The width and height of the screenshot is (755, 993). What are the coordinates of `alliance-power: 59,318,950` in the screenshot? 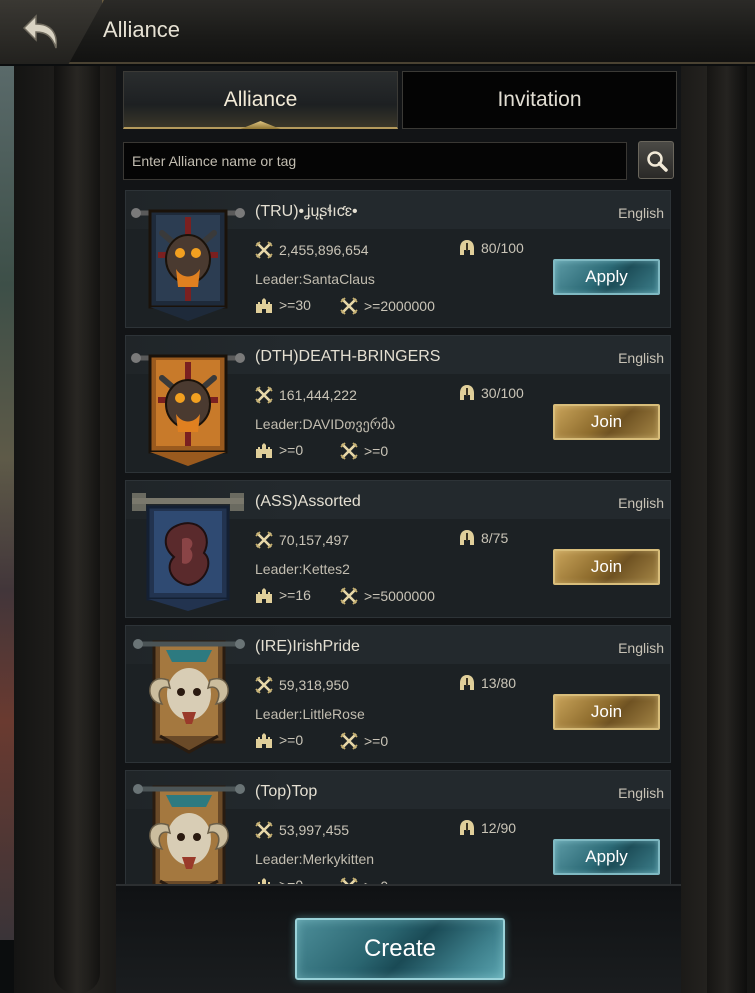 It's located at (302, 685).